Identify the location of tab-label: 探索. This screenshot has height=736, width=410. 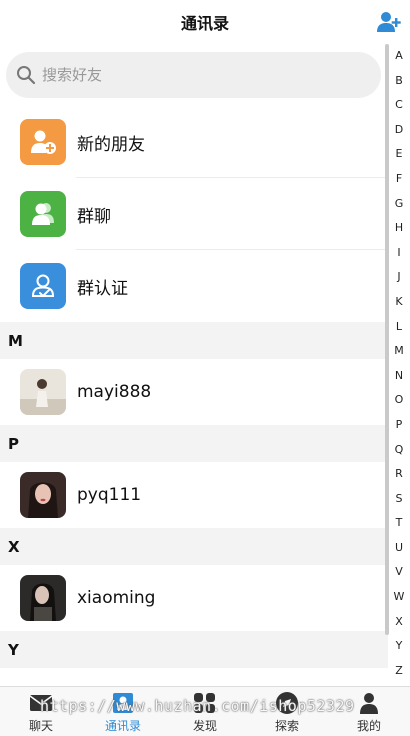
(286, 726).